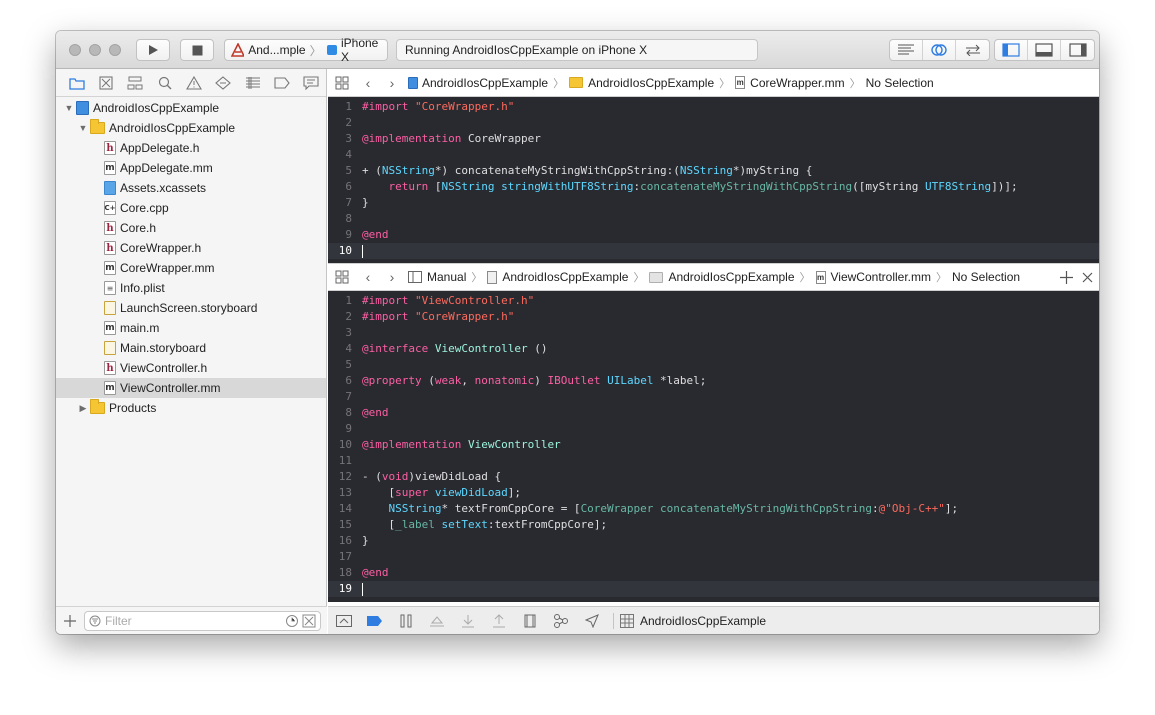 The height and width of the screenshot is (715, 1155). What do you see at coordinates (191, 188) in the screenshot?
I see `file-tree-item: Assets.xcassets` at bounding box center [191, 188].